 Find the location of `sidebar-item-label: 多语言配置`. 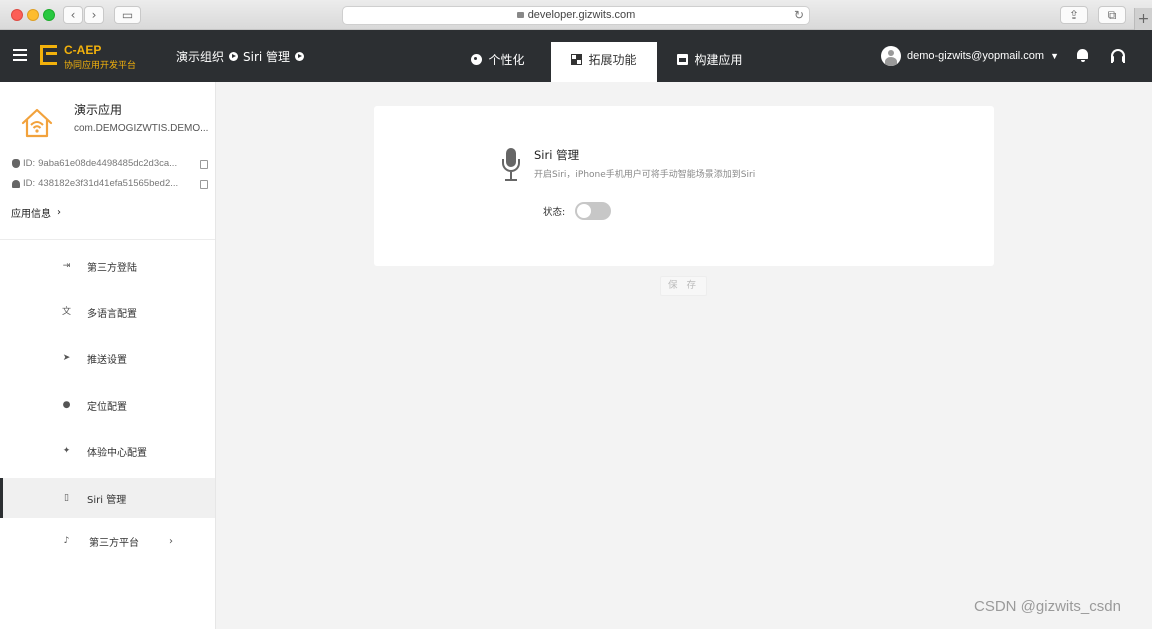

sidebar-item-label: 多语言配置 is located at coordinates (112, 314).